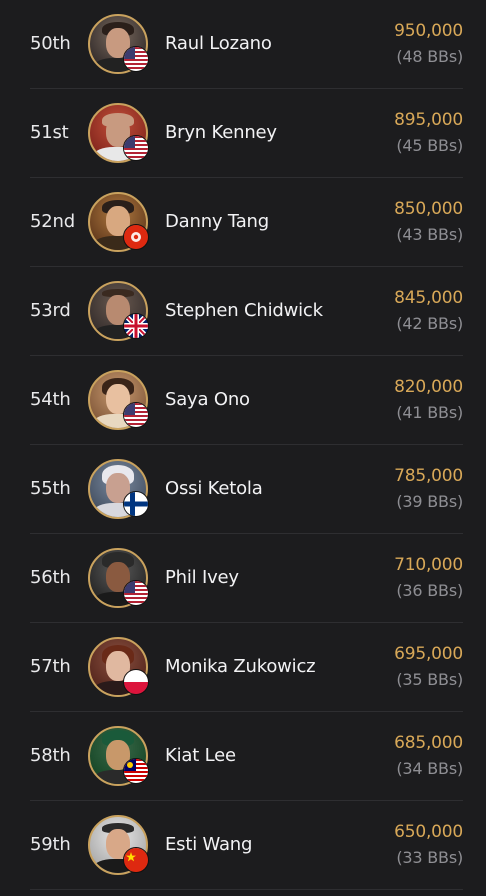 The height and width of the screenshot is (896, 486). I want to click on player-rank: 55th, so click(50, 488).